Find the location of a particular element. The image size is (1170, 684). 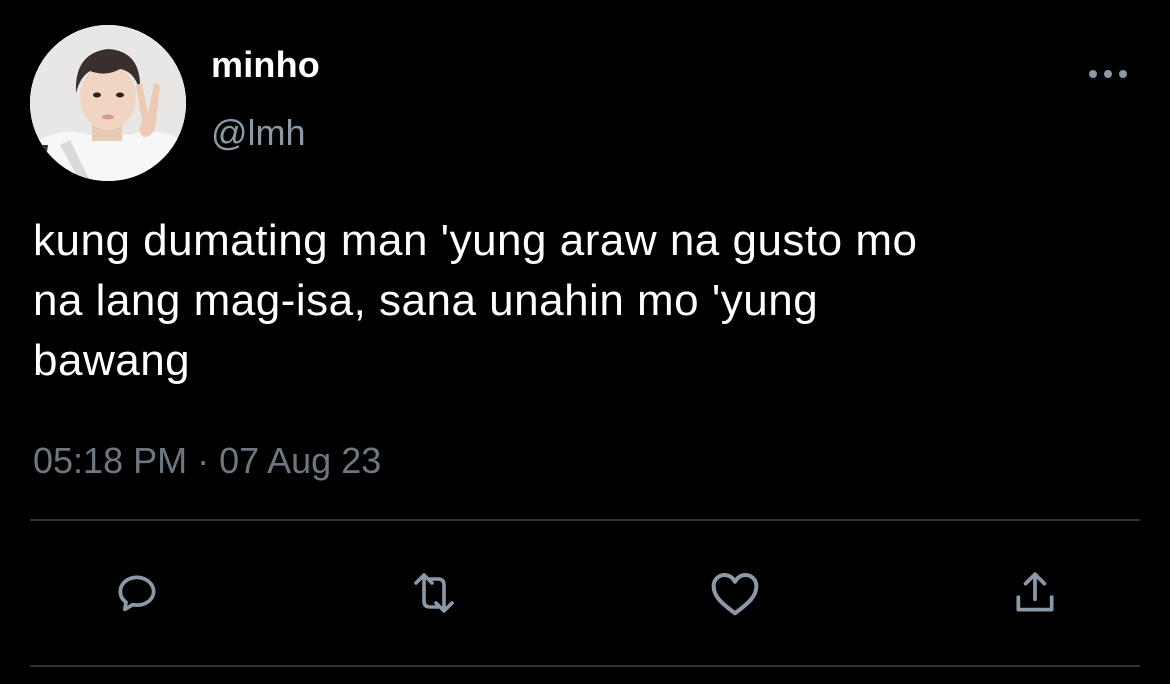

share-button is located at coordinates (1035, 593).